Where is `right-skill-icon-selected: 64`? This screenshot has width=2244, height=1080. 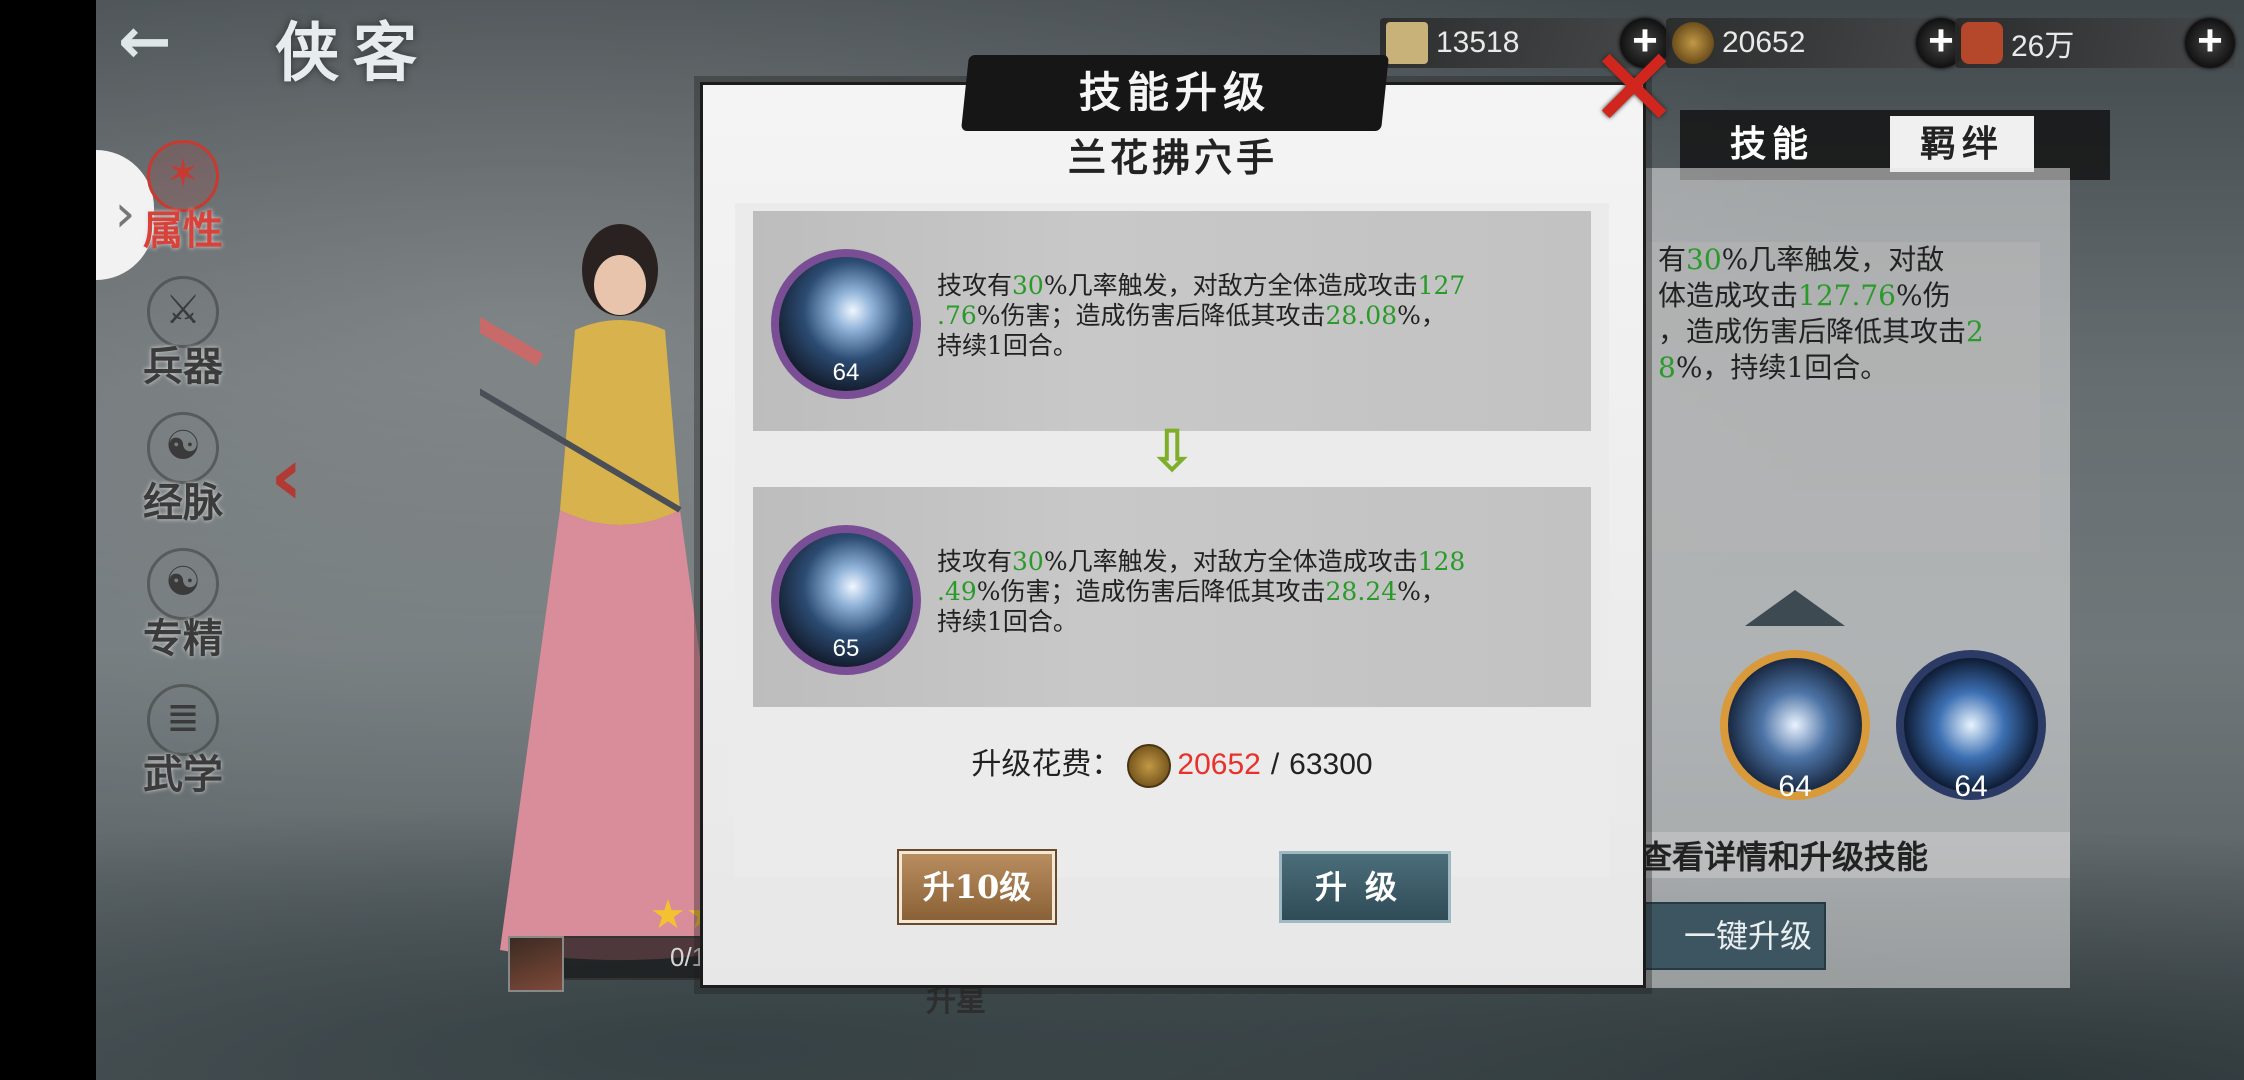
right-skill-icon-selected: 64 is located at coordinates (1795, 726).